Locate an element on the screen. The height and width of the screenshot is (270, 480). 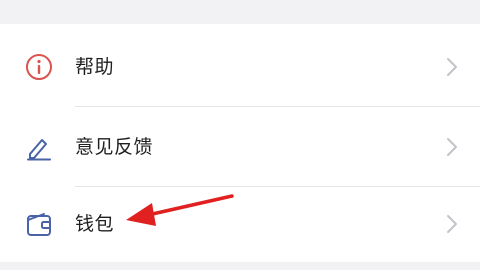
info-circle-icon is located at coordinates (39, 67).